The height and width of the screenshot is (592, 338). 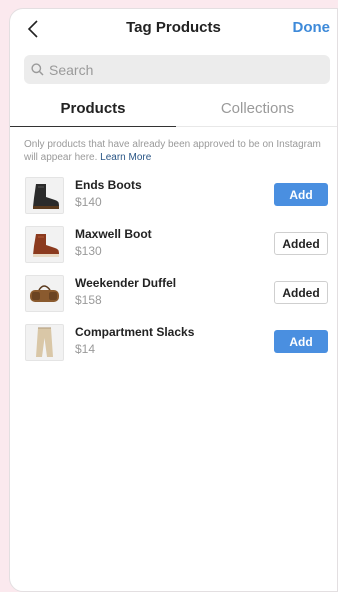 What do you see at coordinates (126, 283) in the screenshot?
I see `product-name: Weekender Duffel` at bounding box center [126, 283].